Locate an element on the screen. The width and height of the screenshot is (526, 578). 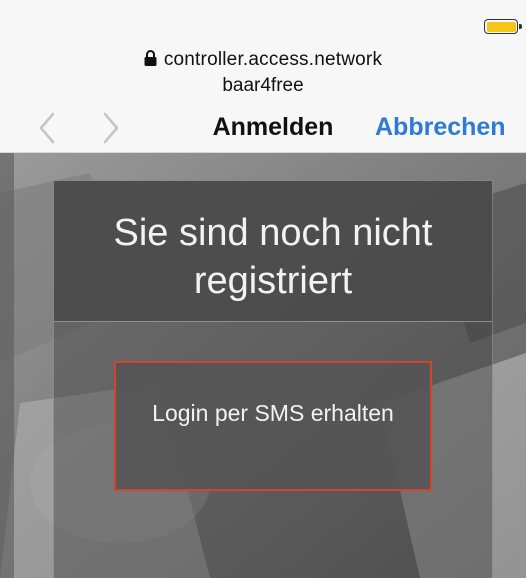
status-bar is located at coordinates (263, 18).